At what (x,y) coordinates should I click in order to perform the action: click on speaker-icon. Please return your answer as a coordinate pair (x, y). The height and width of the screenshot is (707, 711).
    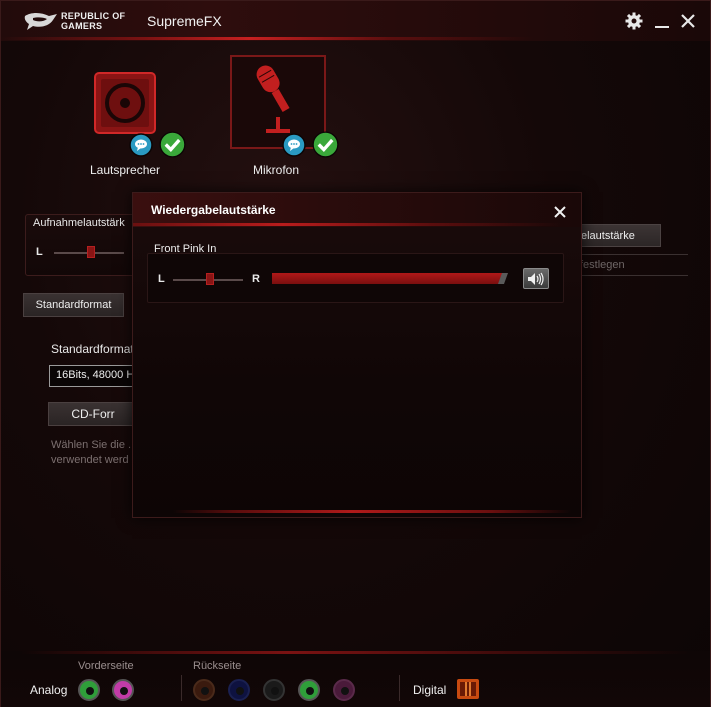
    Looking at the image, I should click on (125, 103).